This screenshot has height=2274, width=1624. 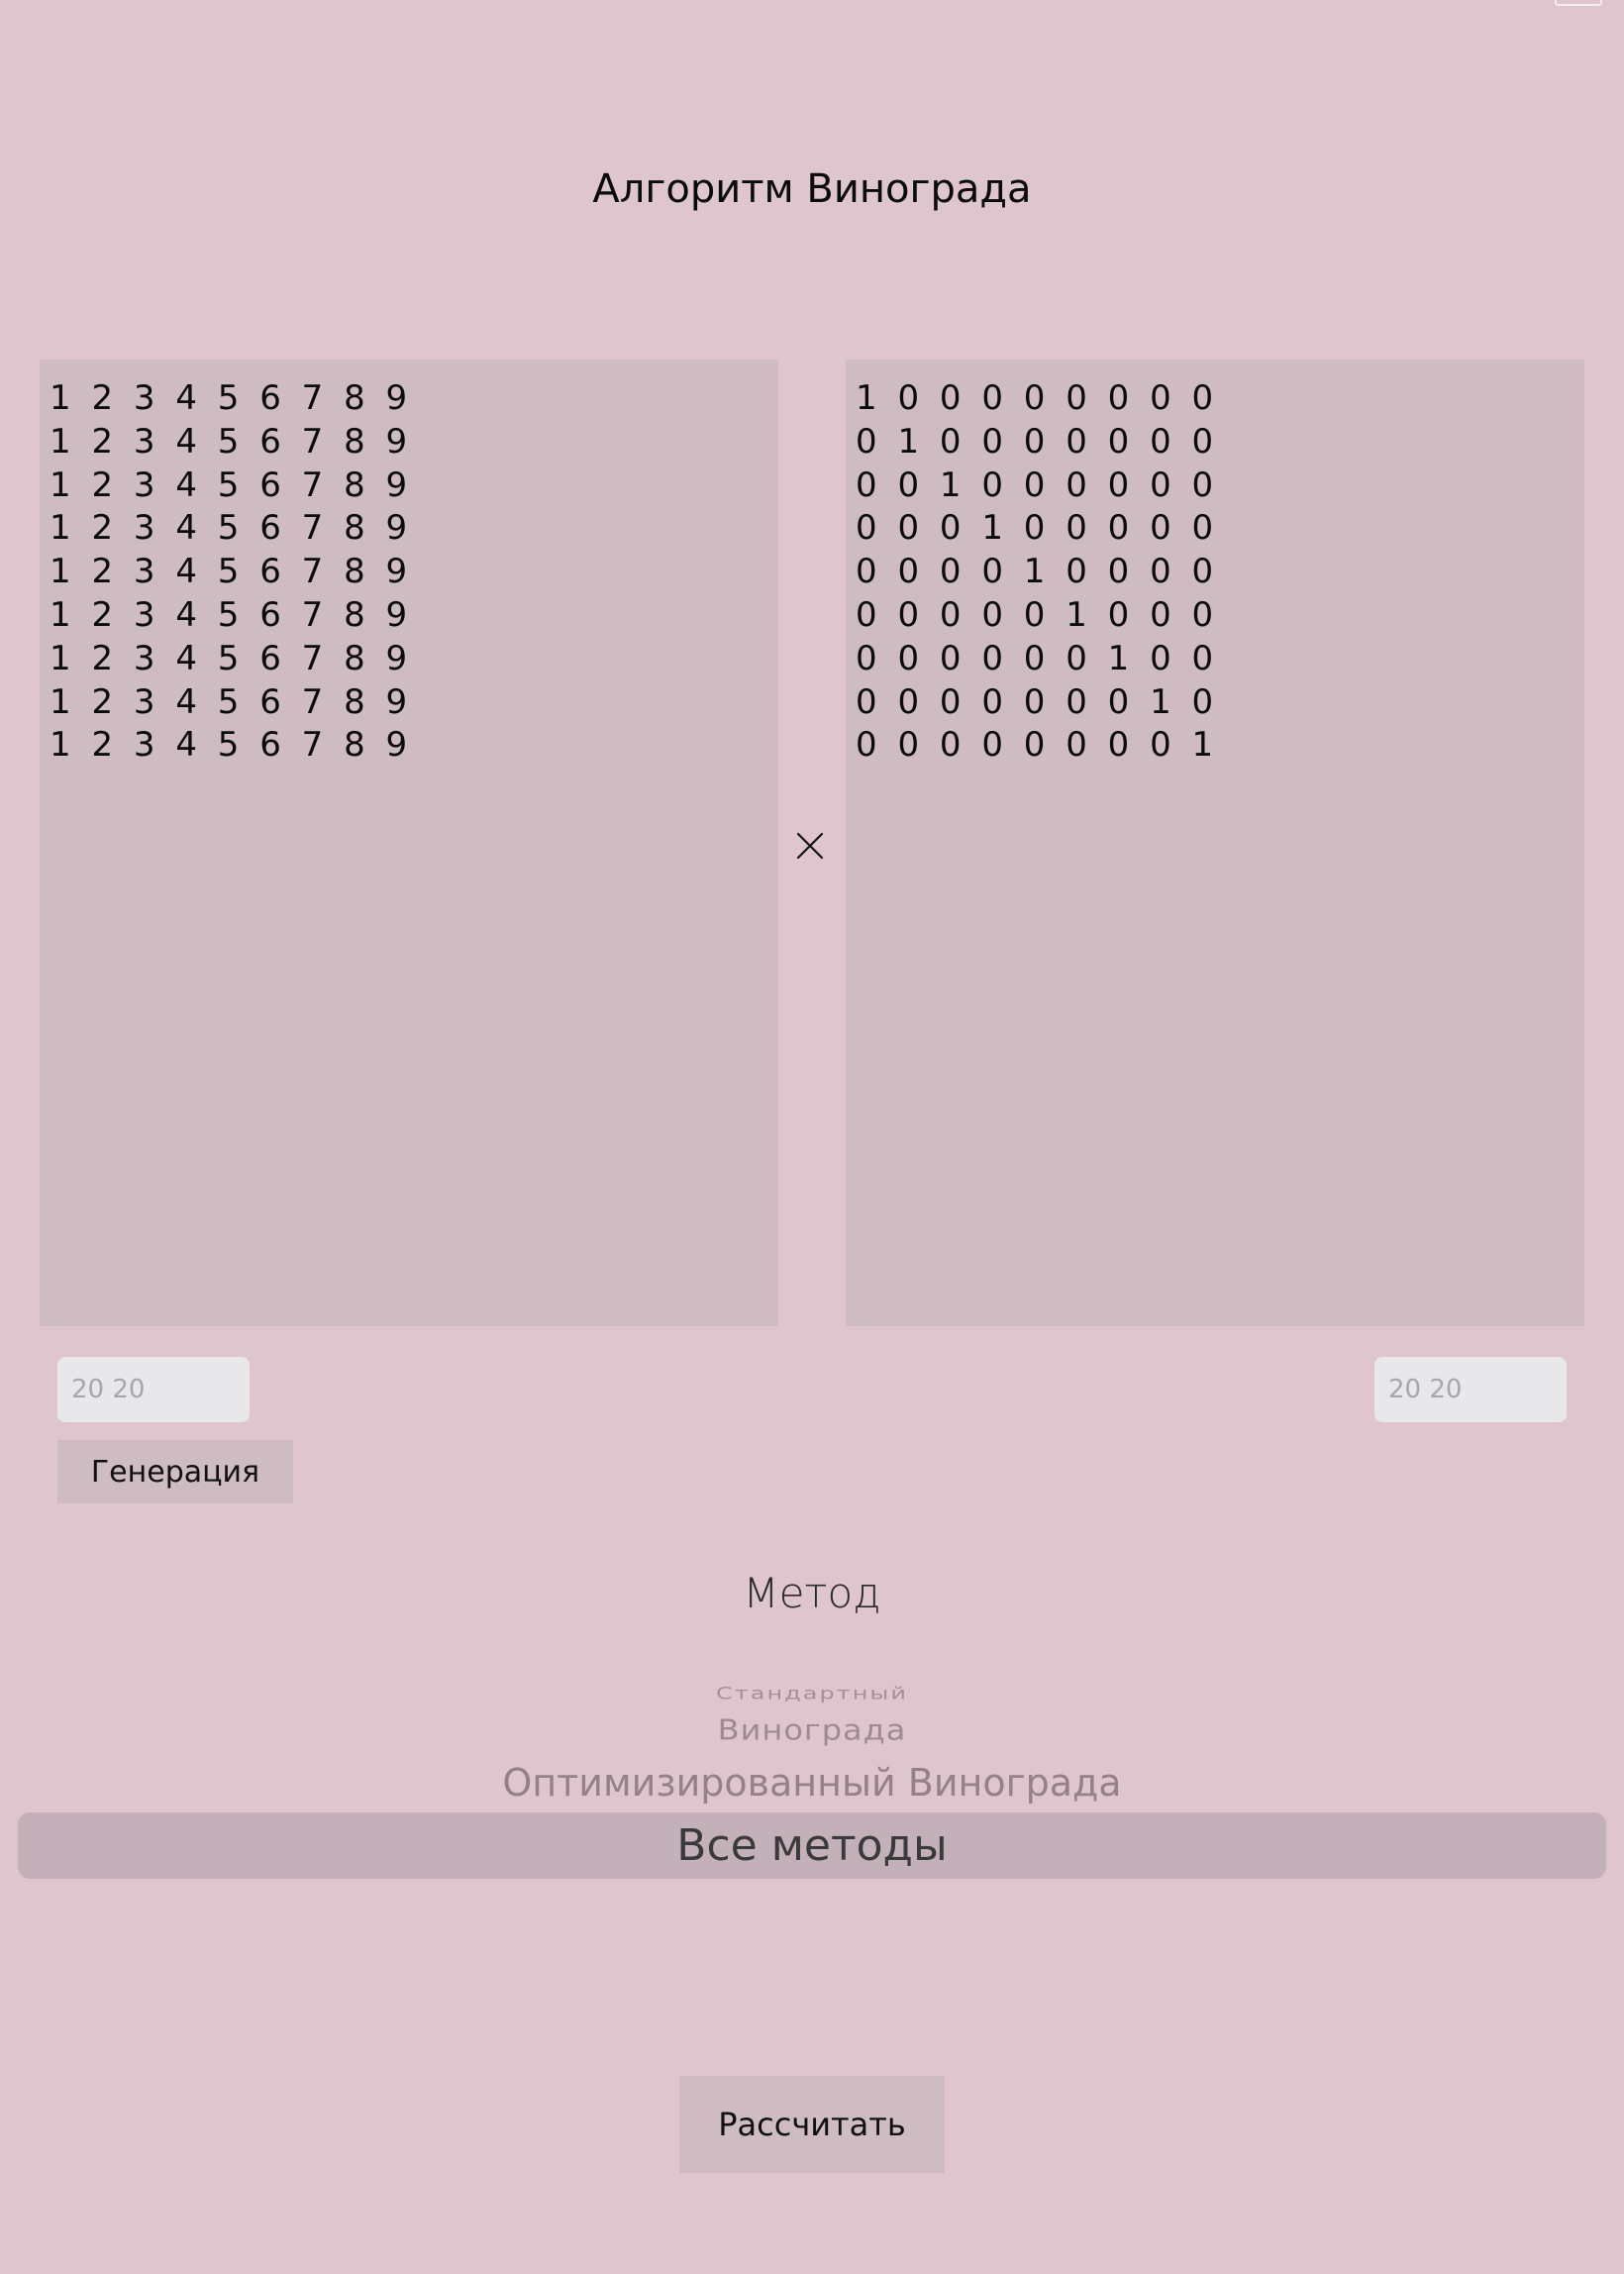 What do you see at coordinates (812, 2125) in the screenshot?
I see `calculate-button: Рассчитать` at bounding box center [812, 2125].